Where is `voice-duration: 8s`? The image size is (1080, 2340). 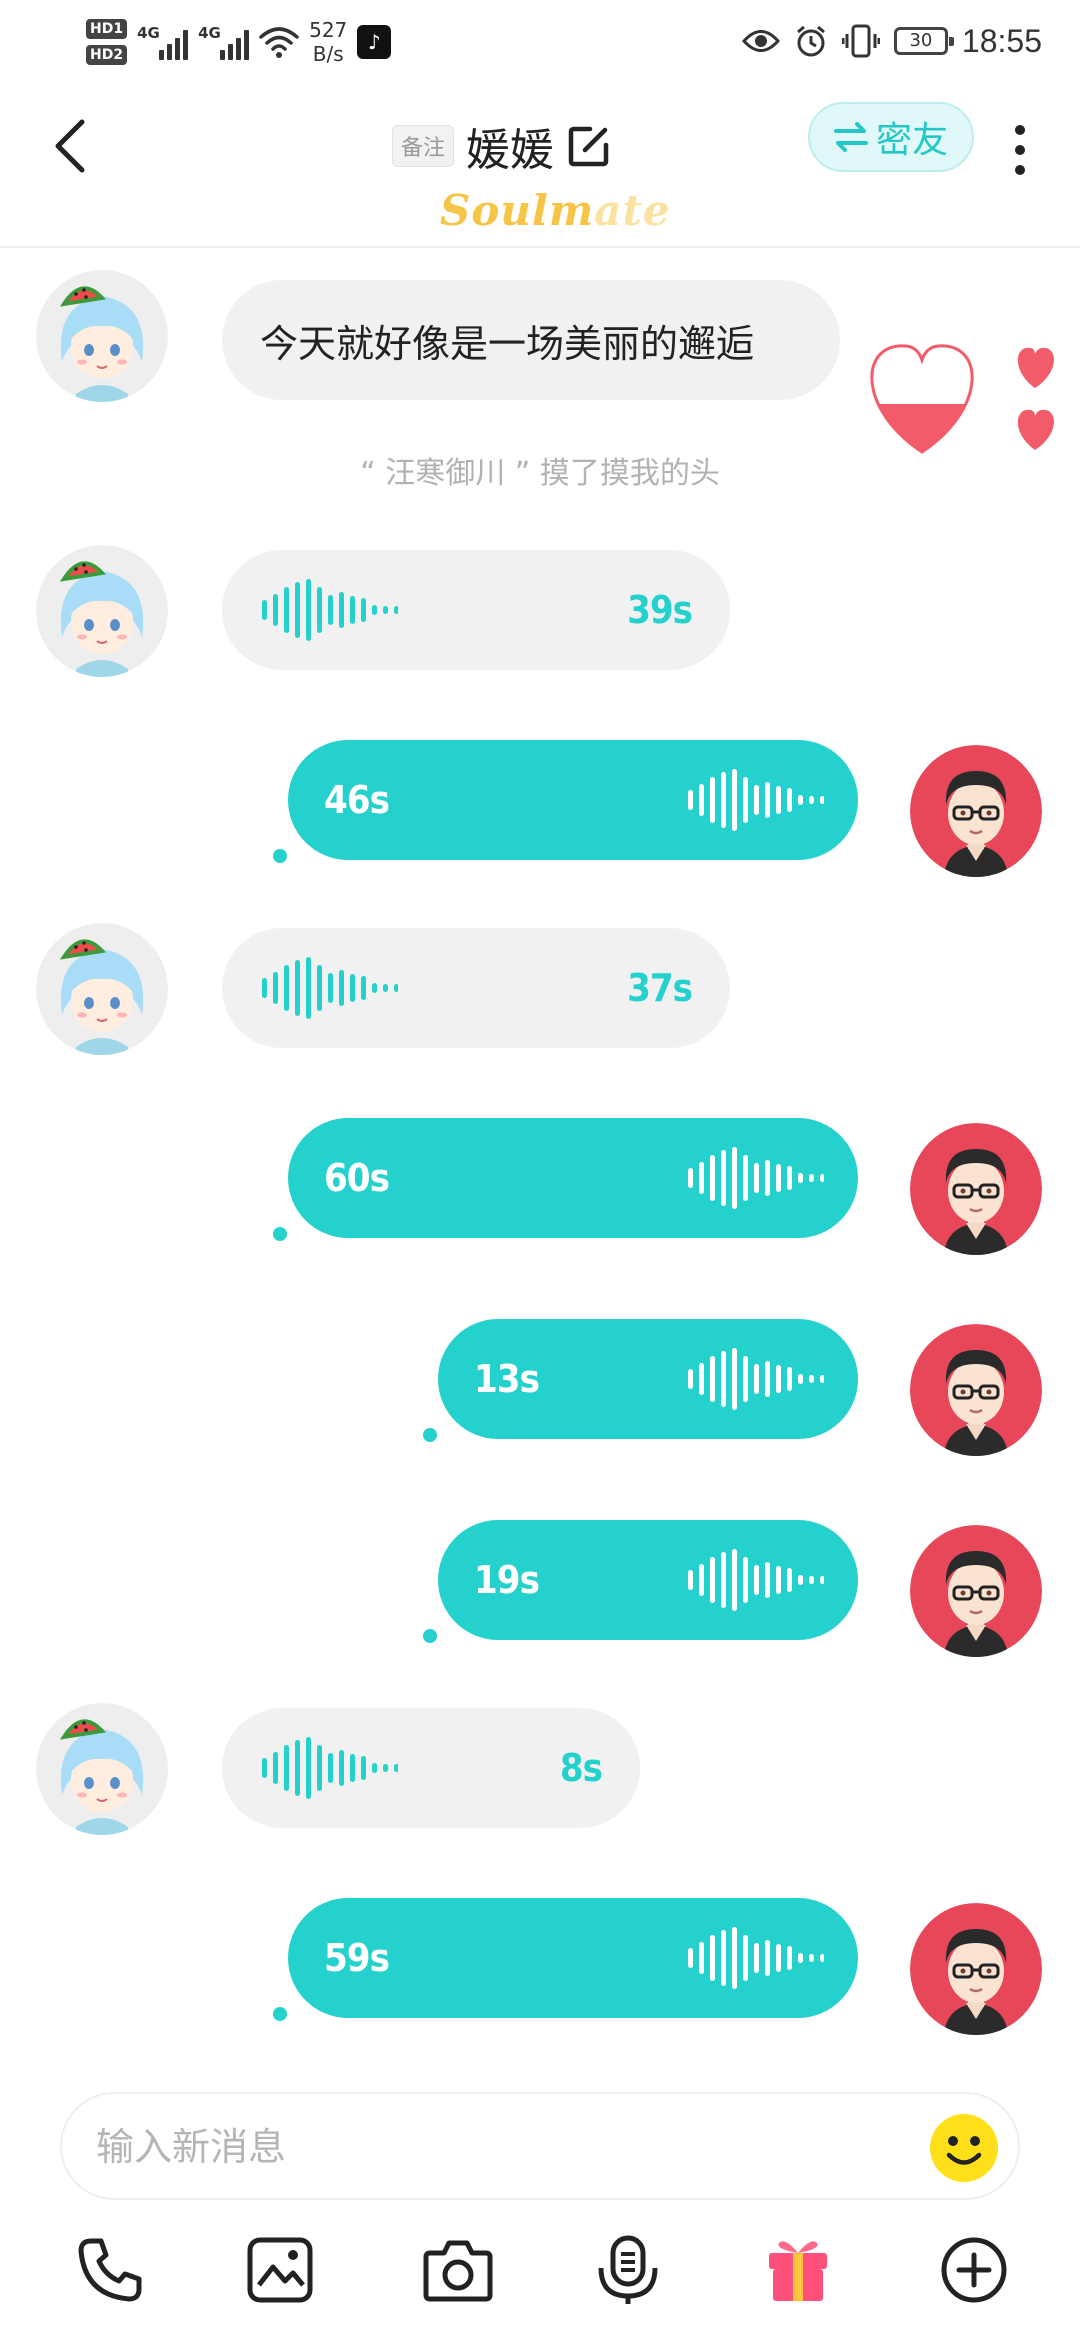 voice-duration: 8s is located at coordinates (581, 1768).